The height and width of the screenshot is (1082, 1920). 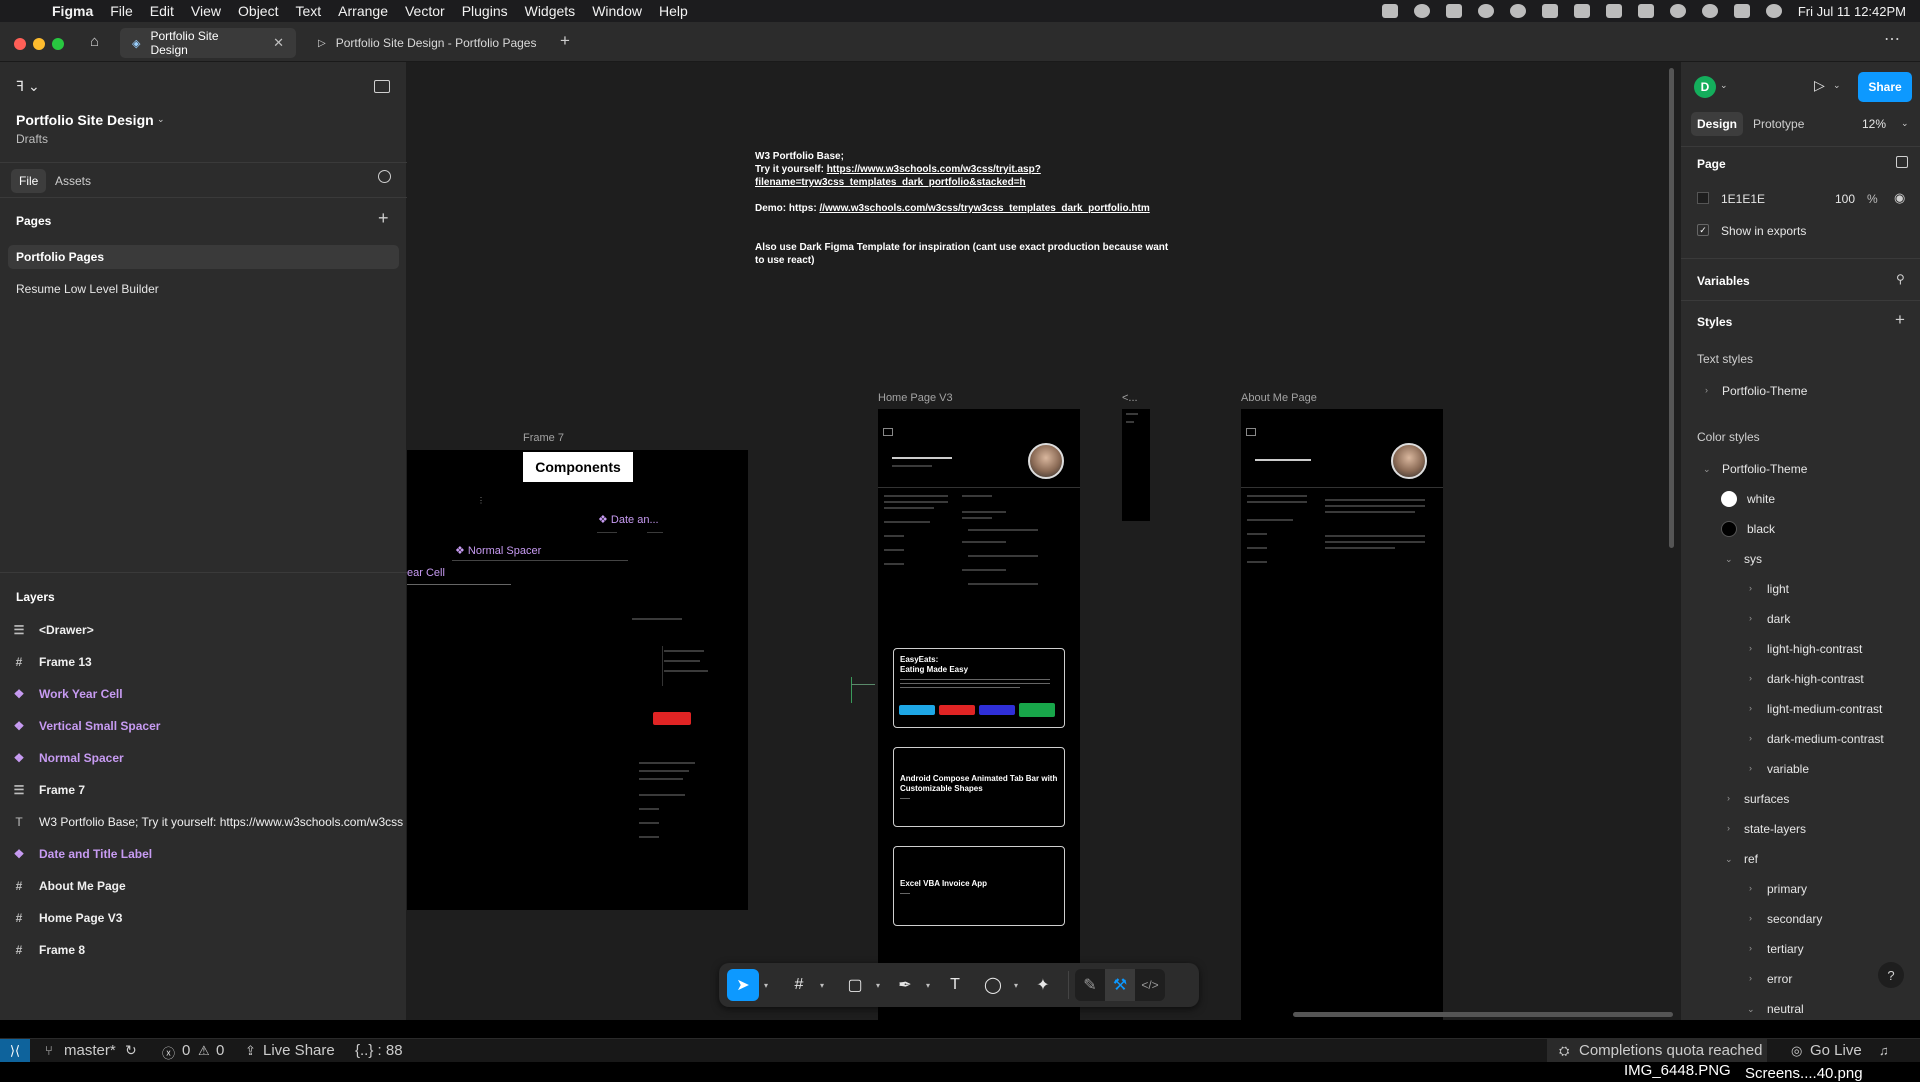 What do you see at coordinates (203, 289) in the screenshot?
I see `page-item-resume-low-level-builder: Resume Low Level Builder` at bounding box center [203, 289].